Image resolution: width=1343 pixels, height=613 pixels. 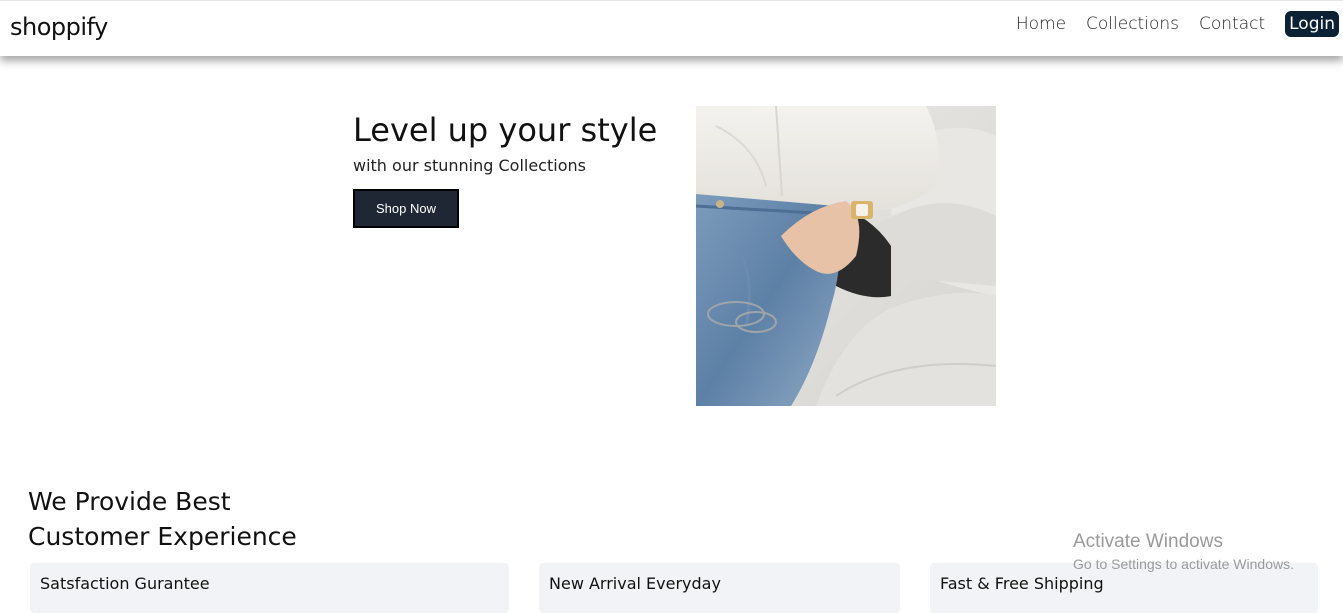 I want to click on brand-logo: shoppify, so click(x=59, y=27).